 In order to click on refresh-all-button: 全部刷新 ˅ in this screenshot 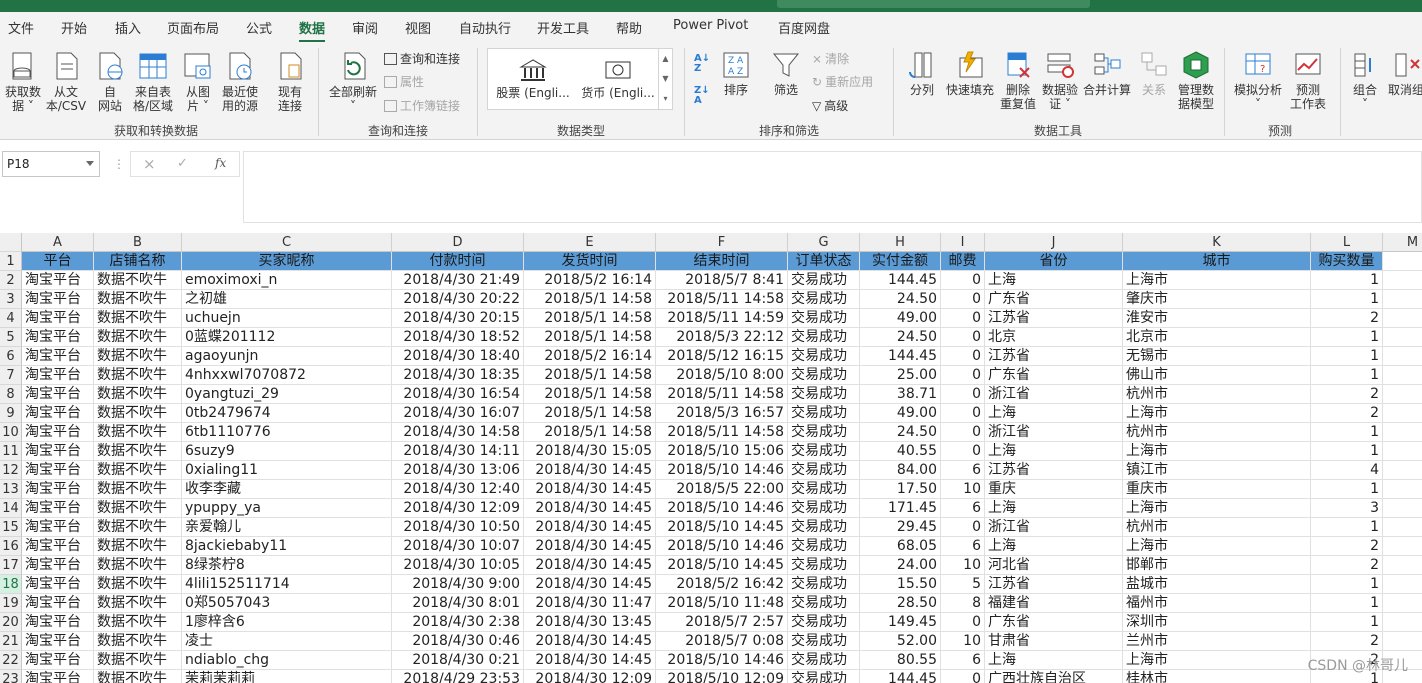, I will do `click(353, 81)`.